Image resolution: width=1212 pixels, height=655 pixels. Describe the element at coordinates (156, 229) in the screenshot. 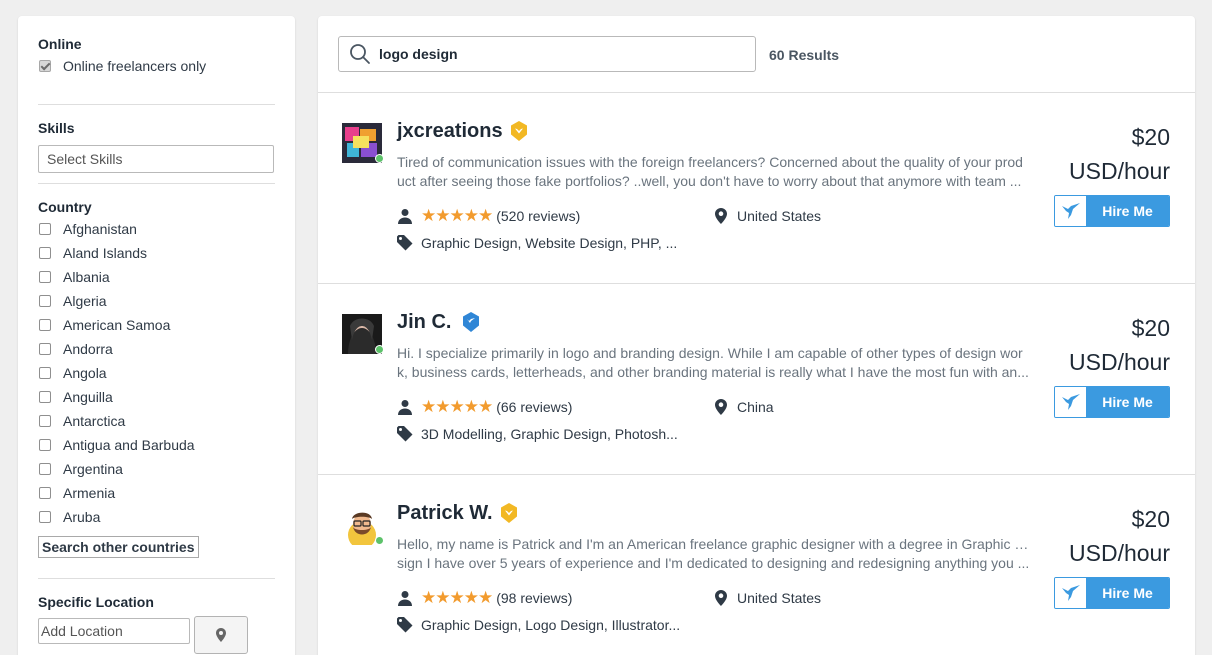

I see `country-option: Afghanistan` at that location.